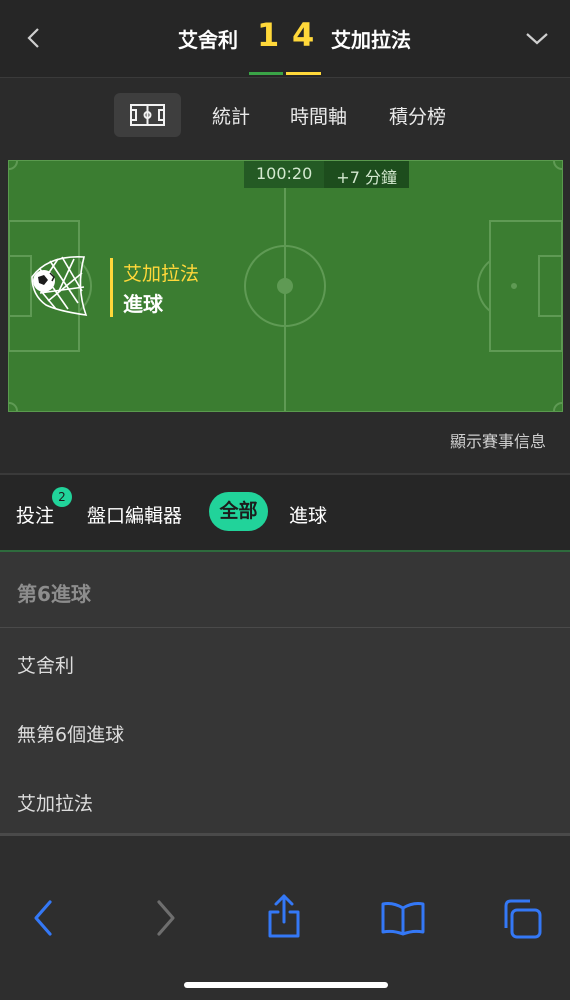 Image resolution: width=570 pixels, height=1000 pixels. I want to click on market-title: 第6進球, so click(54, 592).